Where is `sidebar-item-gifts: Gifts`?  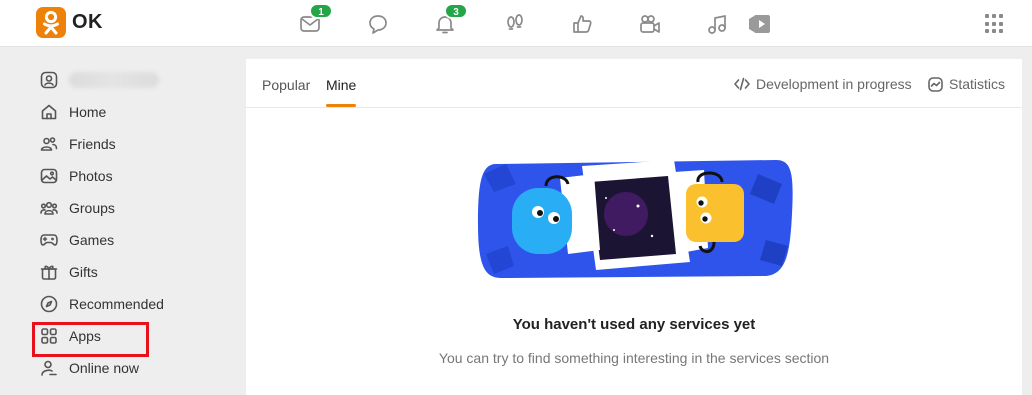 sidebar-item-gifts: Gifts is located at coordinates (128, 272).